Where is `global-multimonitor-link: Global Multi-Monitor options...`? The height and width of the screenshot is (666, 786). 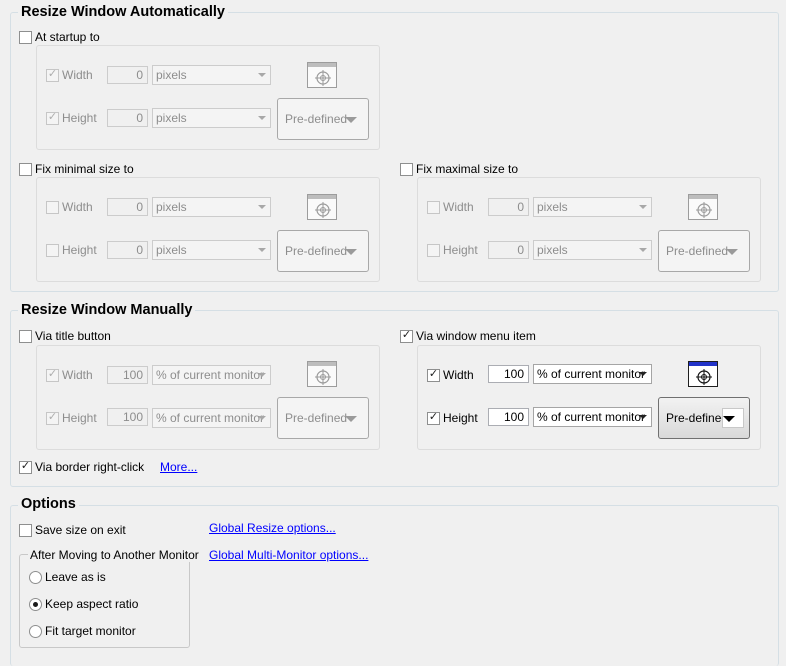 global-multimonitor-link: Global Multi-Monitor options... is located at coordinates (288, 555).